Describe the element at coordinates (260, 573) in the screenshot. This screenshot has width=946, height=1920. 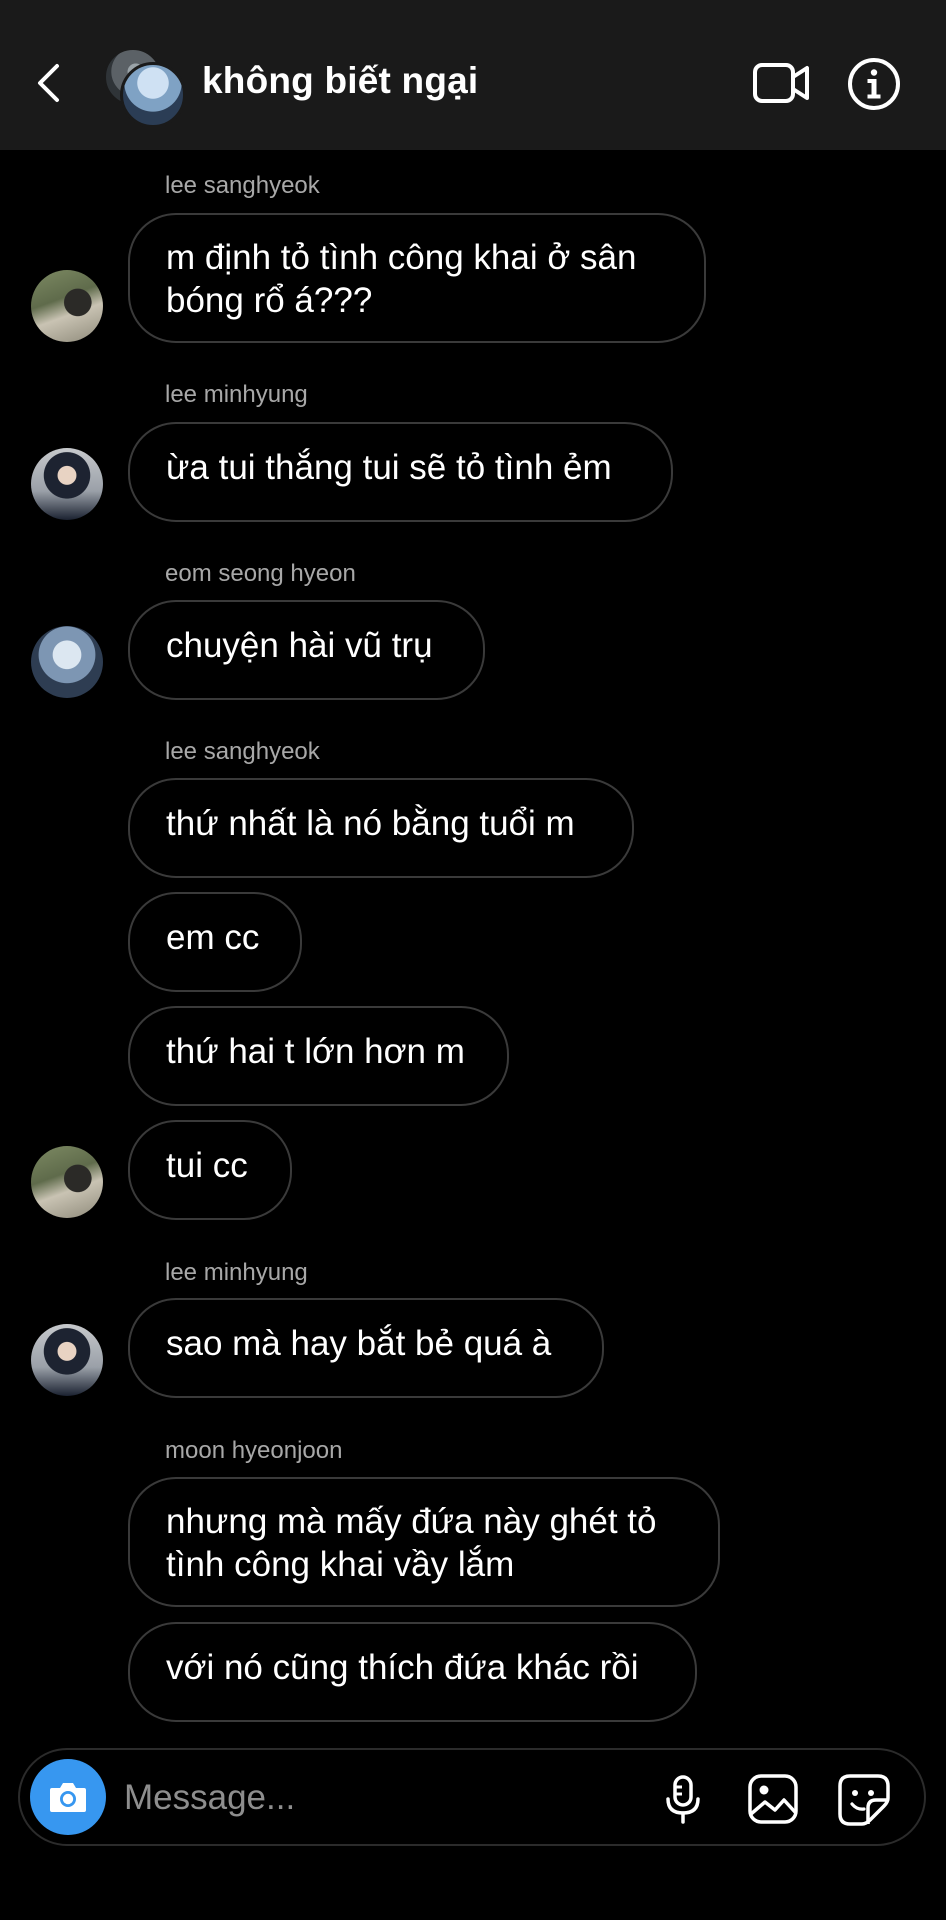
I see `sender-name: eom seong hyeon` at that location.